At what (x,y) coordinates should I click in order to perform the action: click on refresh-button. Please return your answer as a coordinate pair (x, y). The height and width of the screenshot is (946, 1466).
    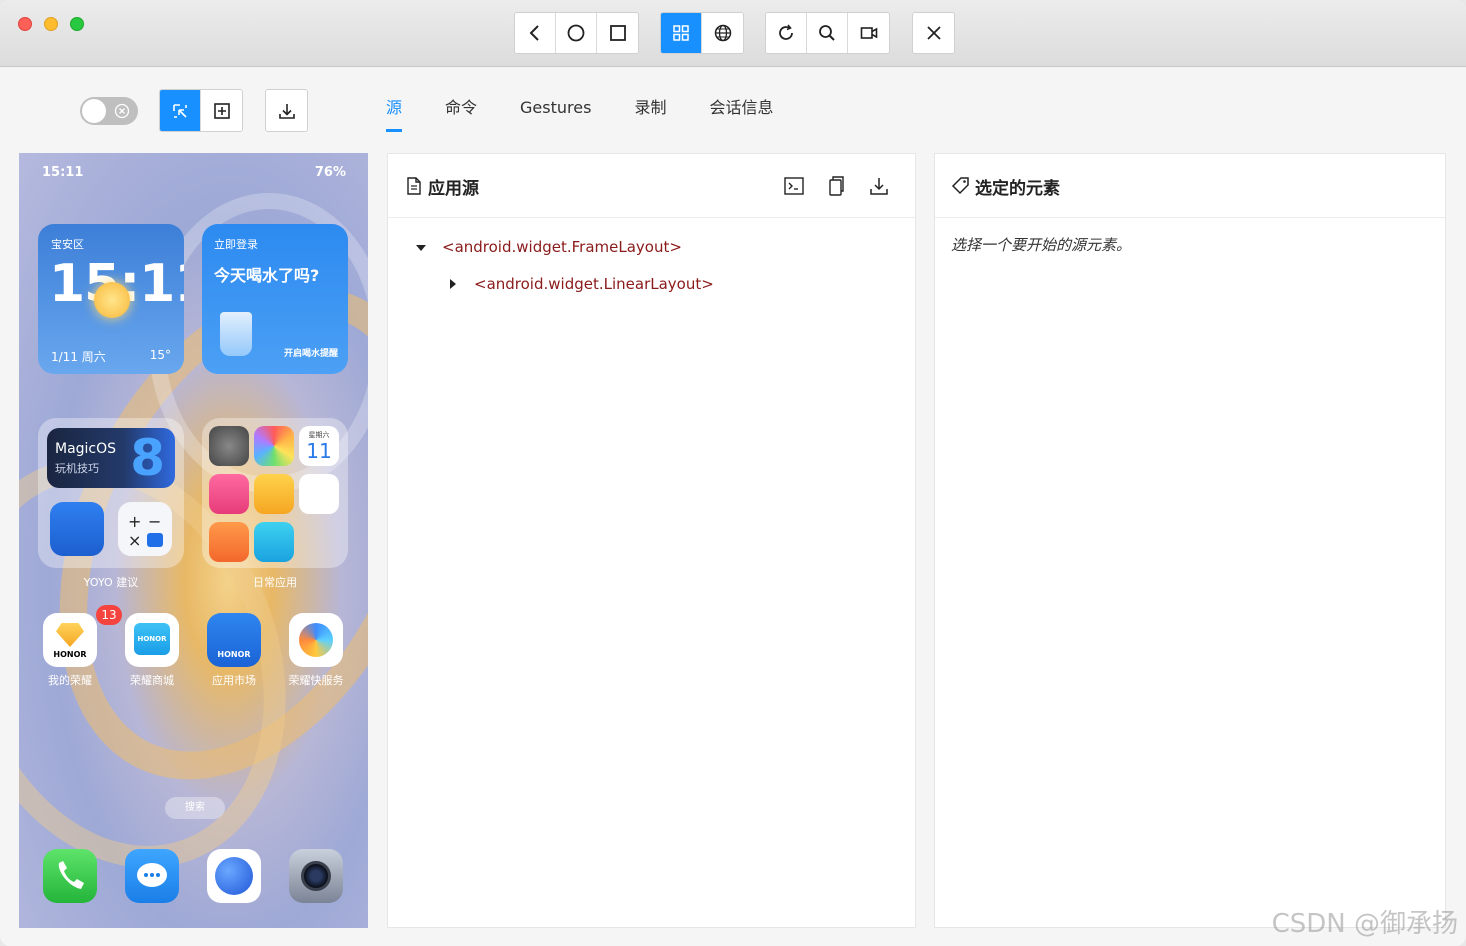
    Looking at the image, I should click on (786, 33).